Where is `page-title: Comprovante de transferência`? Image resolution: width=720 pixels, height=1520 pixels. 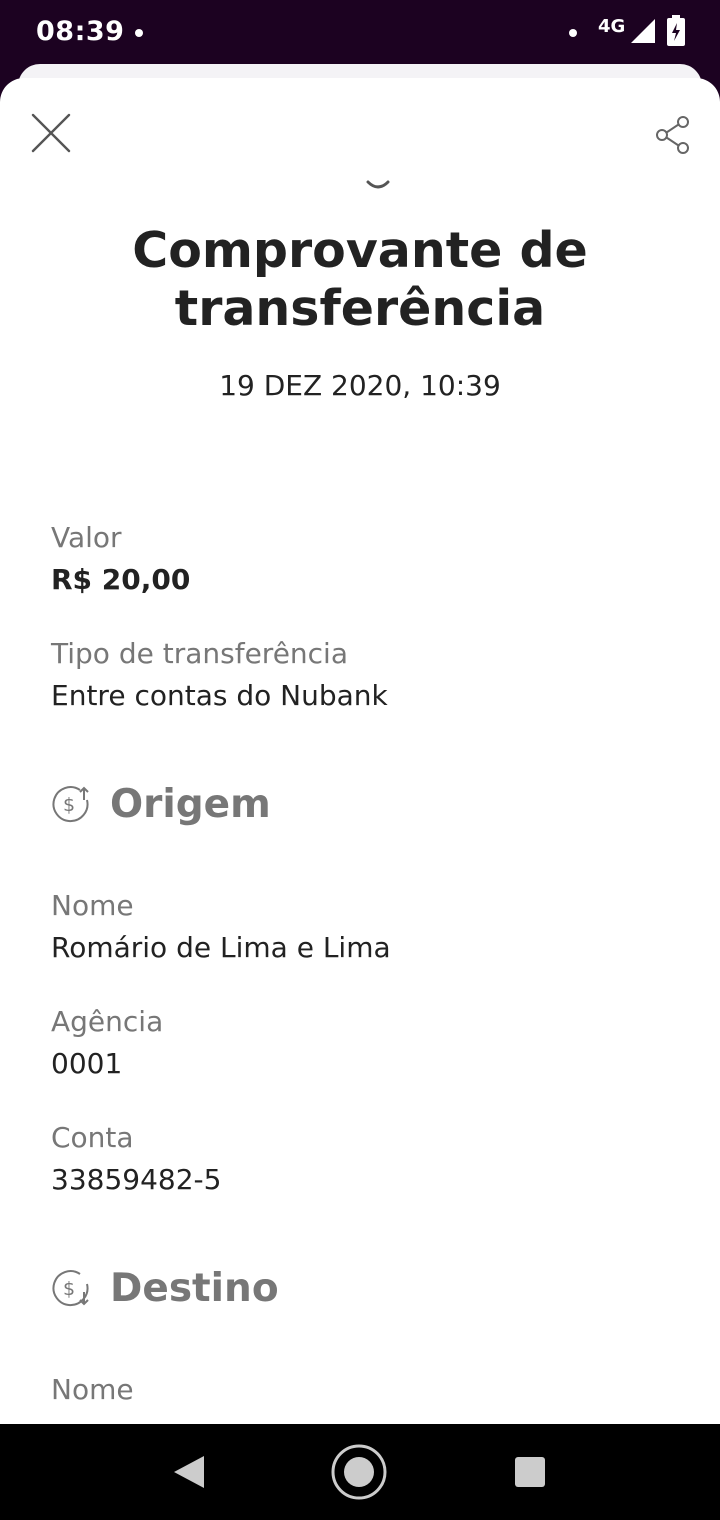
page-title: Comprovante de transferência is located at coordinates (360, 279).